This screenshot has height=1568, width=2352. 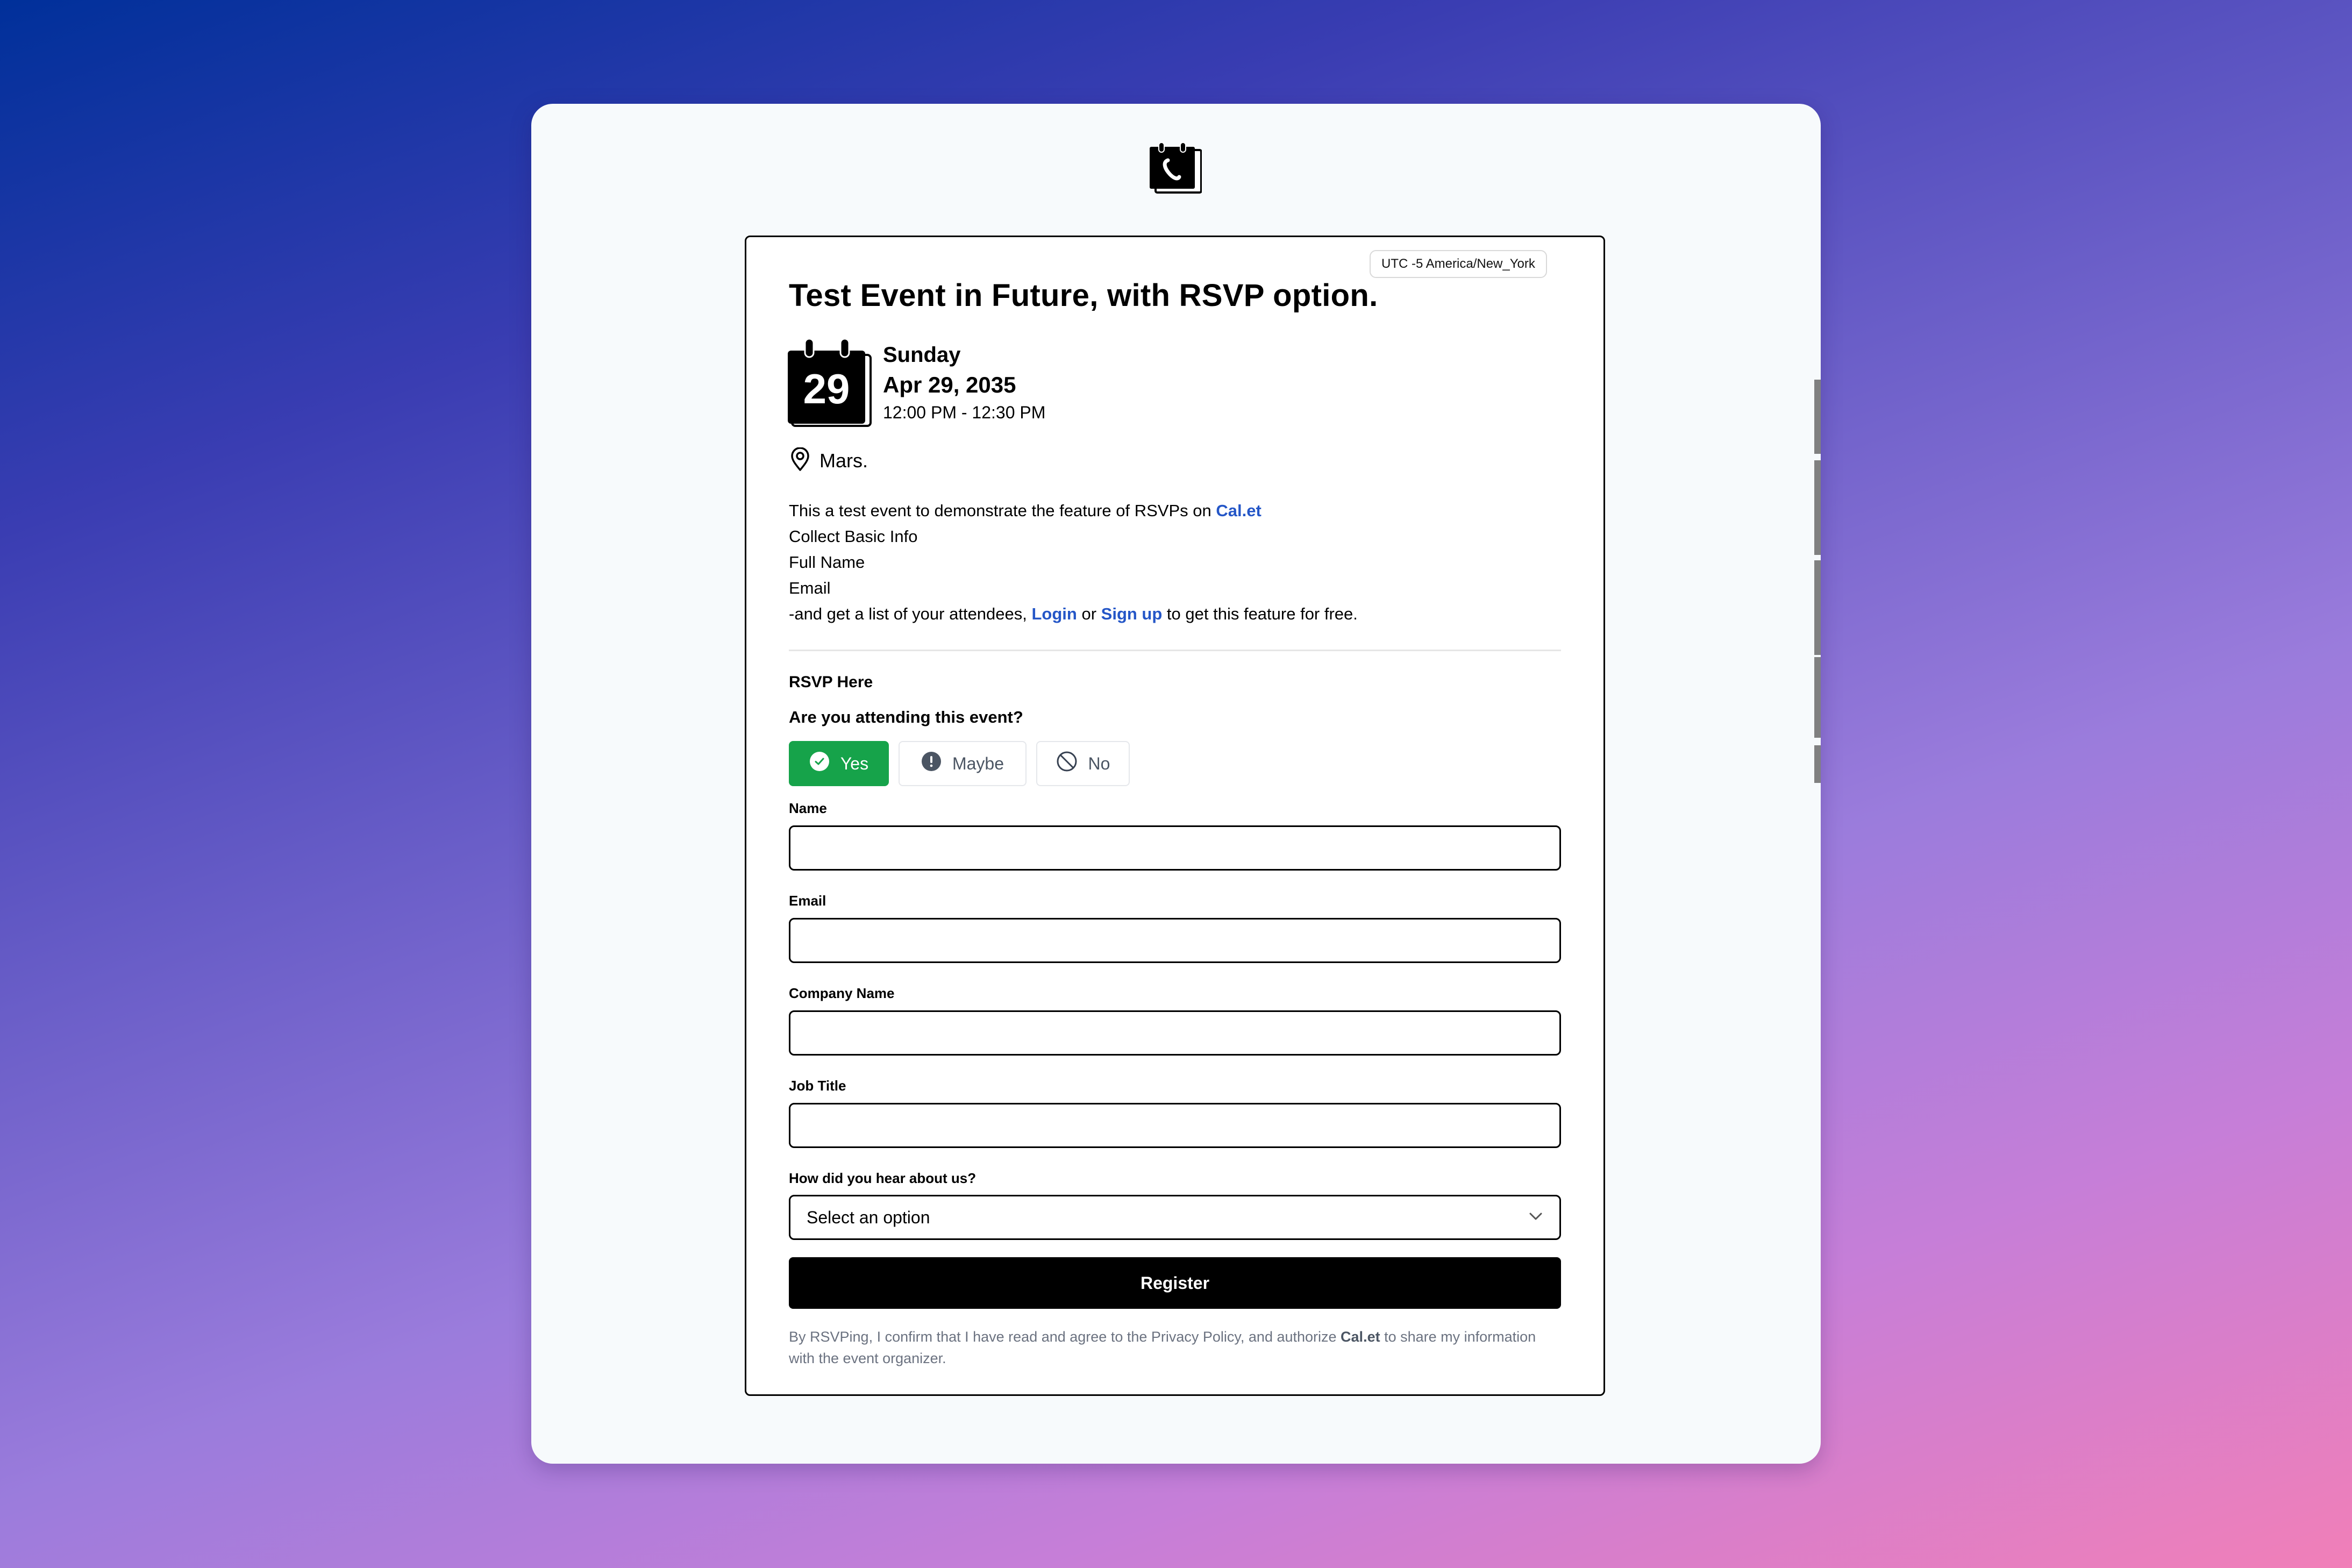 I want to click on job-title-label: Job Title, so click(x=817, y=1086).